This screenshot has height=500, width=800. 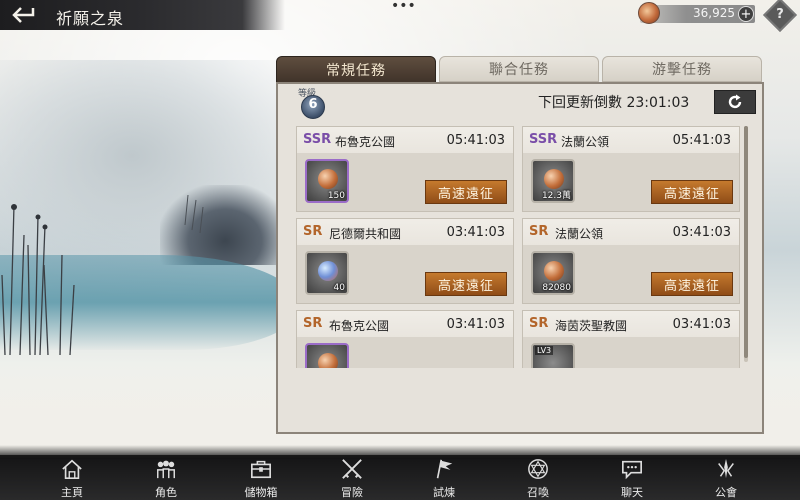 I want to click on nav-storage: 儲物箱, so click(x=261, y=479).